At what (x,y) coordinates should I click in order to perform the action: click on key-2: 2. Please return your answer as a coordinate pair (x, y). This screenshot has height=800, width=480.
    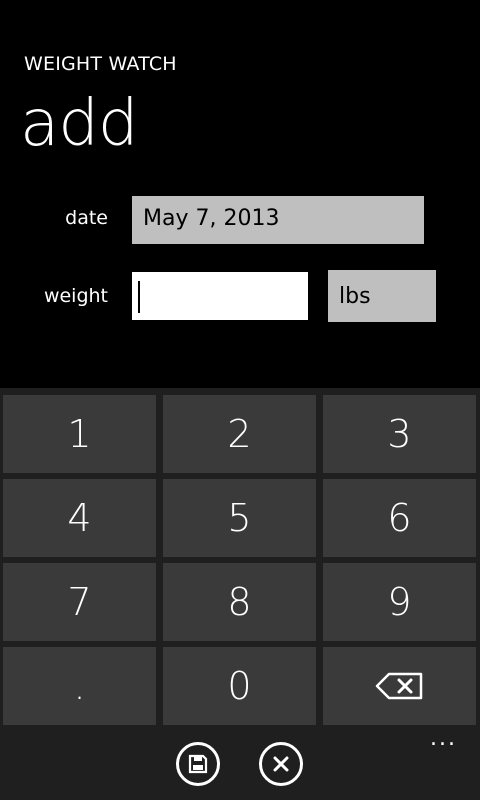
    Looking at the image, I should click on (239, 434).